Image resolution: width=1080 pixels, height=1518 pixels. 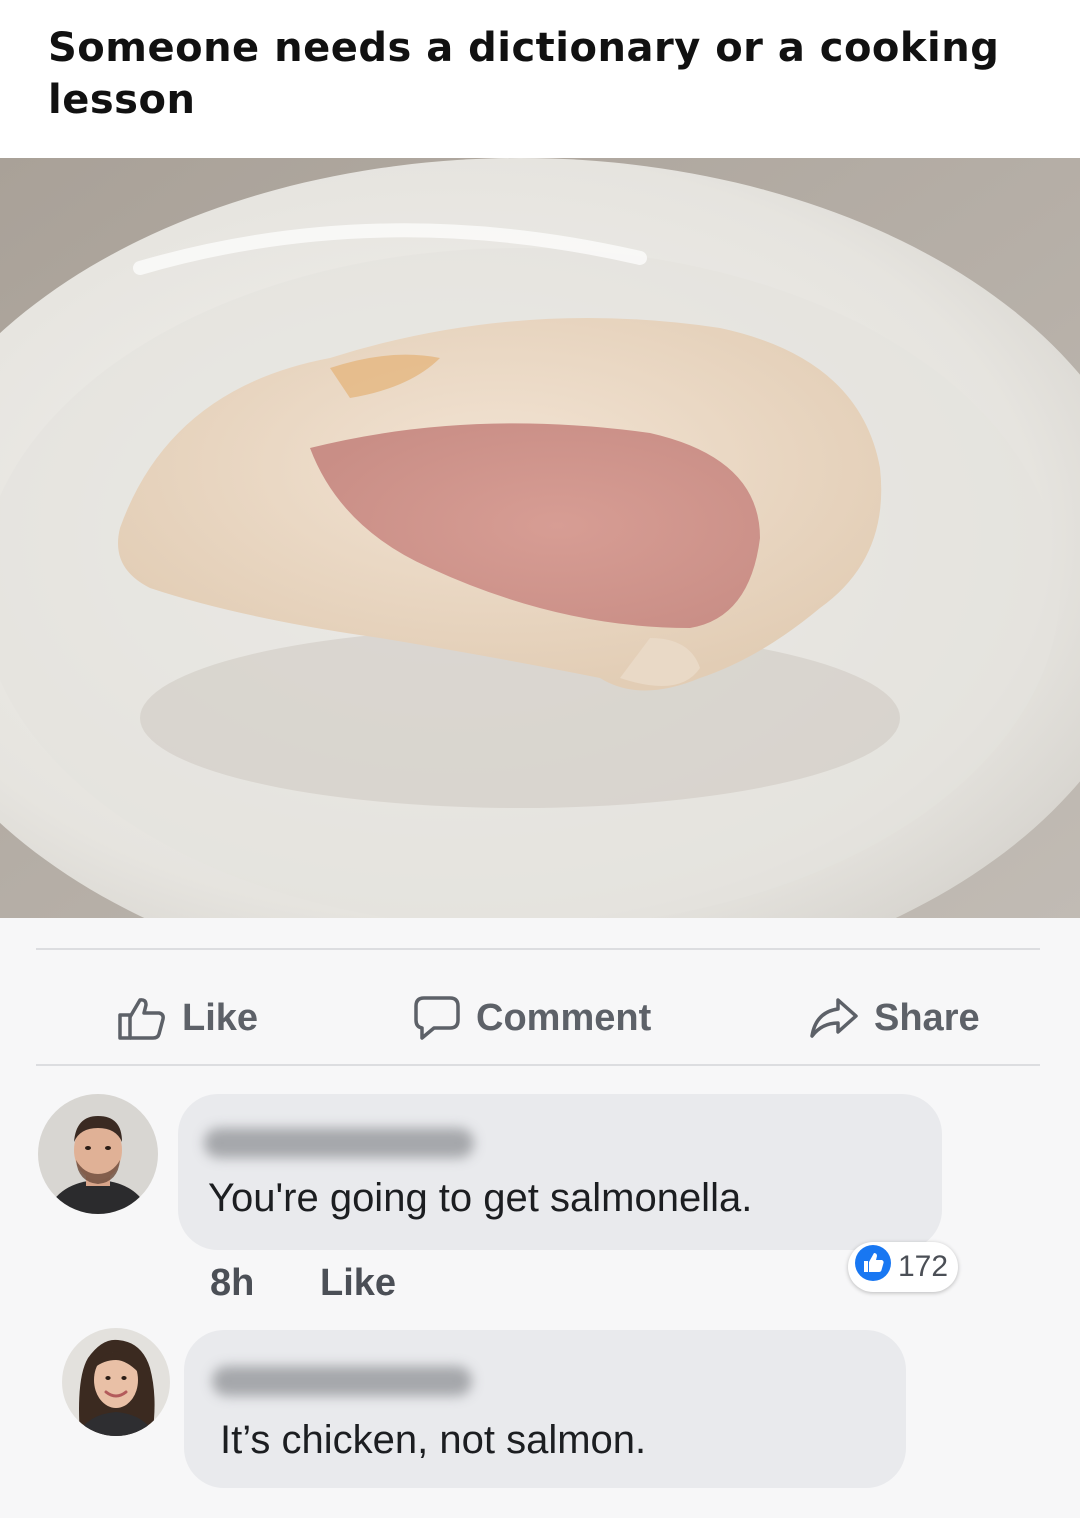 I want to click on comment-text-2: It’s chicken, not salmon., so click(x=433, y=1440).